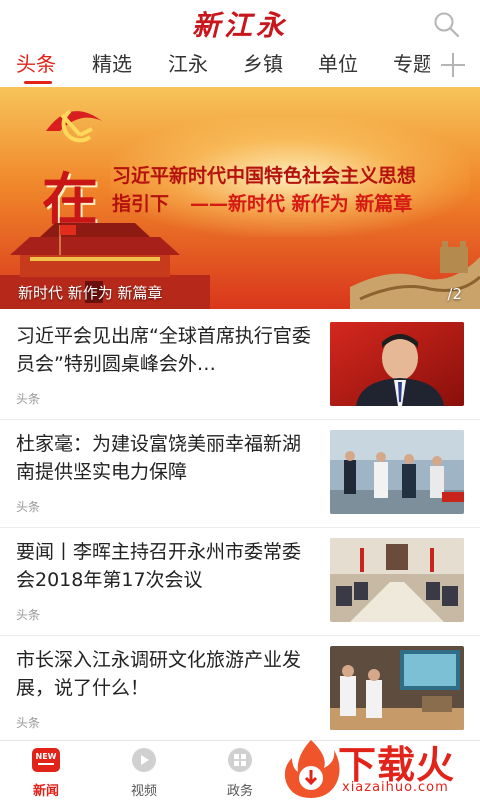  Describe the element at coordinates (159, 566) in the screenshot. I see `news-title: 要闻丨李晖主持召开永州市委常委会2018年第17次会议` at that location.